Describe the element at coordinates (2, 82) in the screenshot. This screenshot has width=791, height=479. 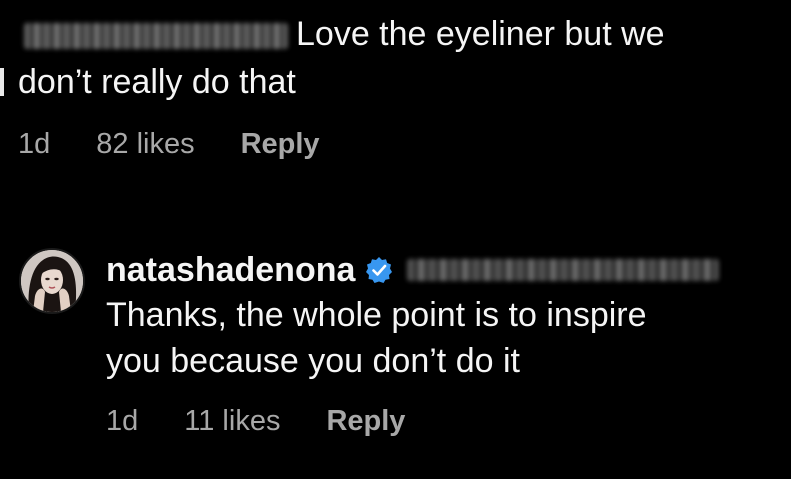
I see `thread-indicator` at that location.